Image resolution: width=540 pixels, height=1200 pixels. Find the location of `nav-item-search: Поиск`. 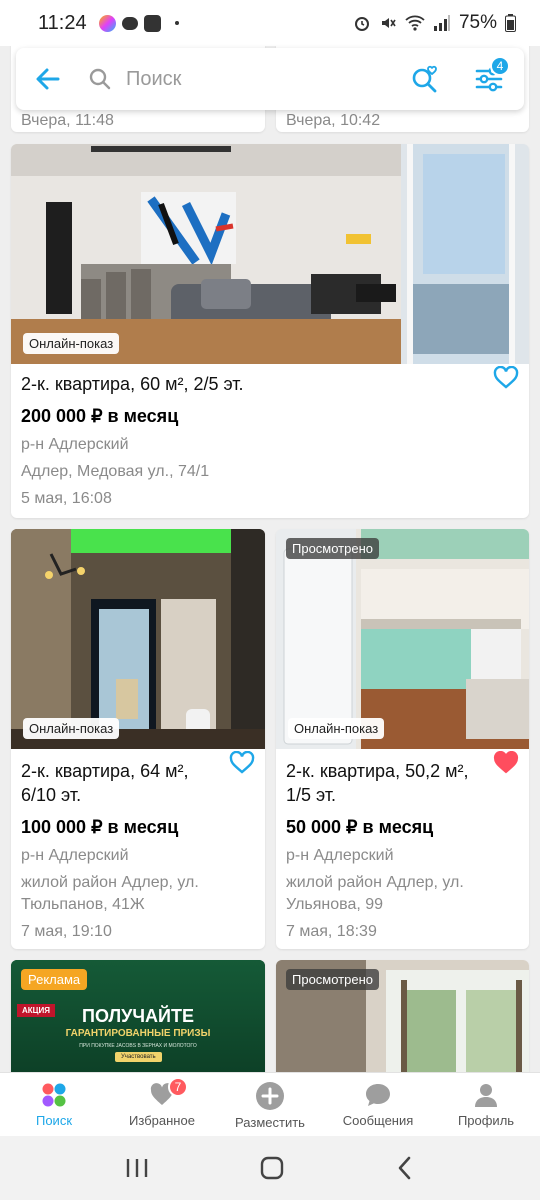

nav-item-search: Поиск is located at coordinates (54, 1104).